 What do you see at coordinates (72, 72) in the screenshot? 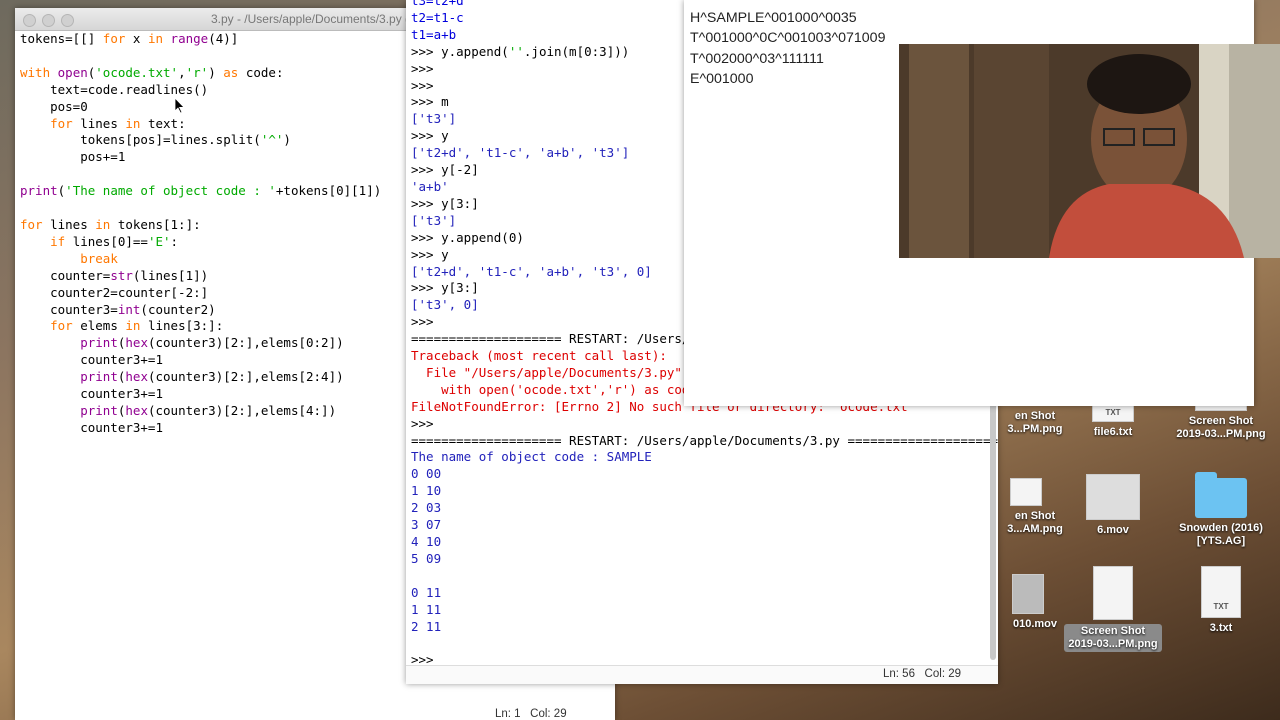
I see `code-token: open` at bounding box center [72, 72].